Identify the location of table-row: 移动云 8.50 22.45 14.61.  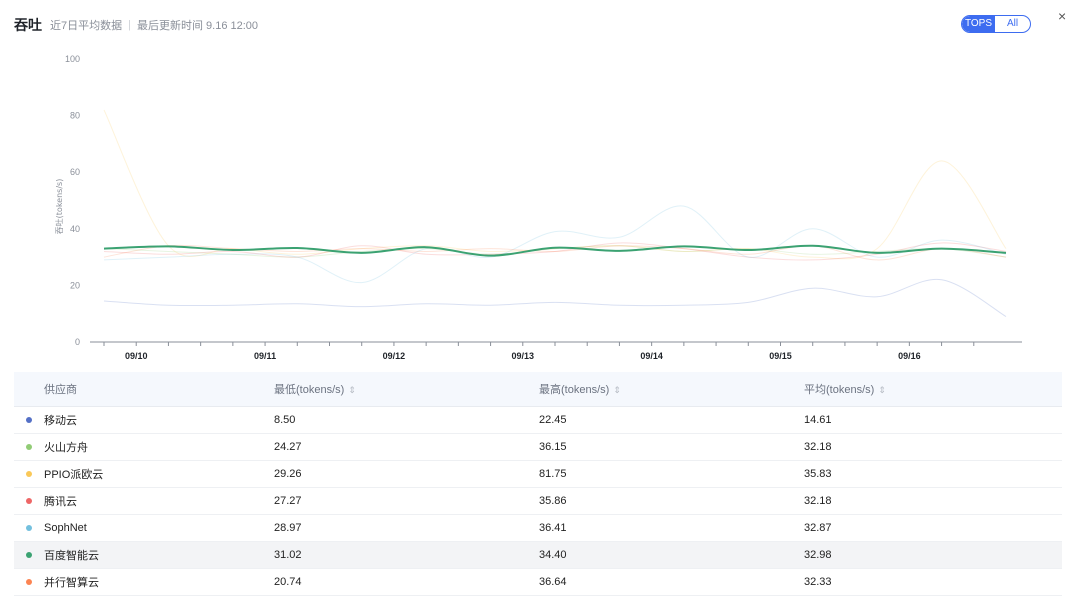
(538, 420).